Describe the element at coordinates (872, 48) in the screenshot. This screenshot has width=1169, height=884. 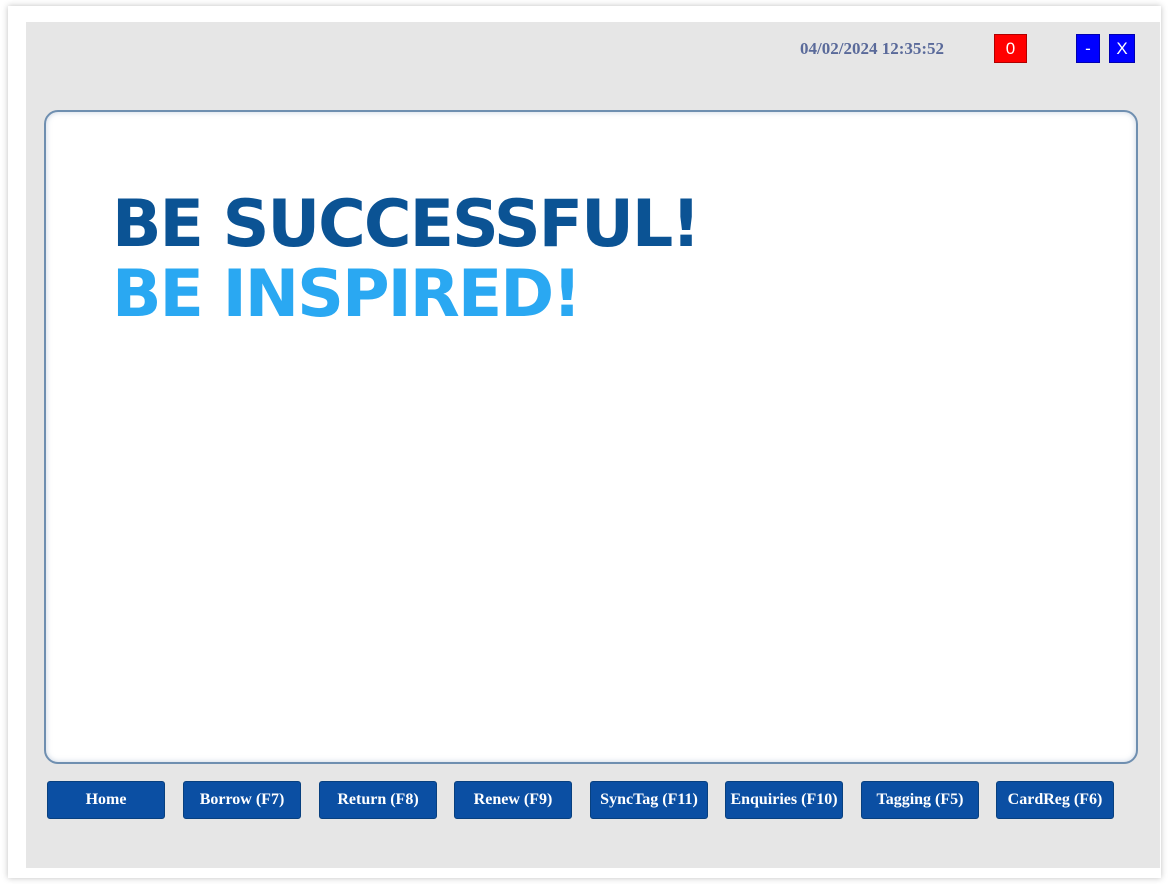
I see `datetime-display: 04/02/2024 12:35:52` at that location.